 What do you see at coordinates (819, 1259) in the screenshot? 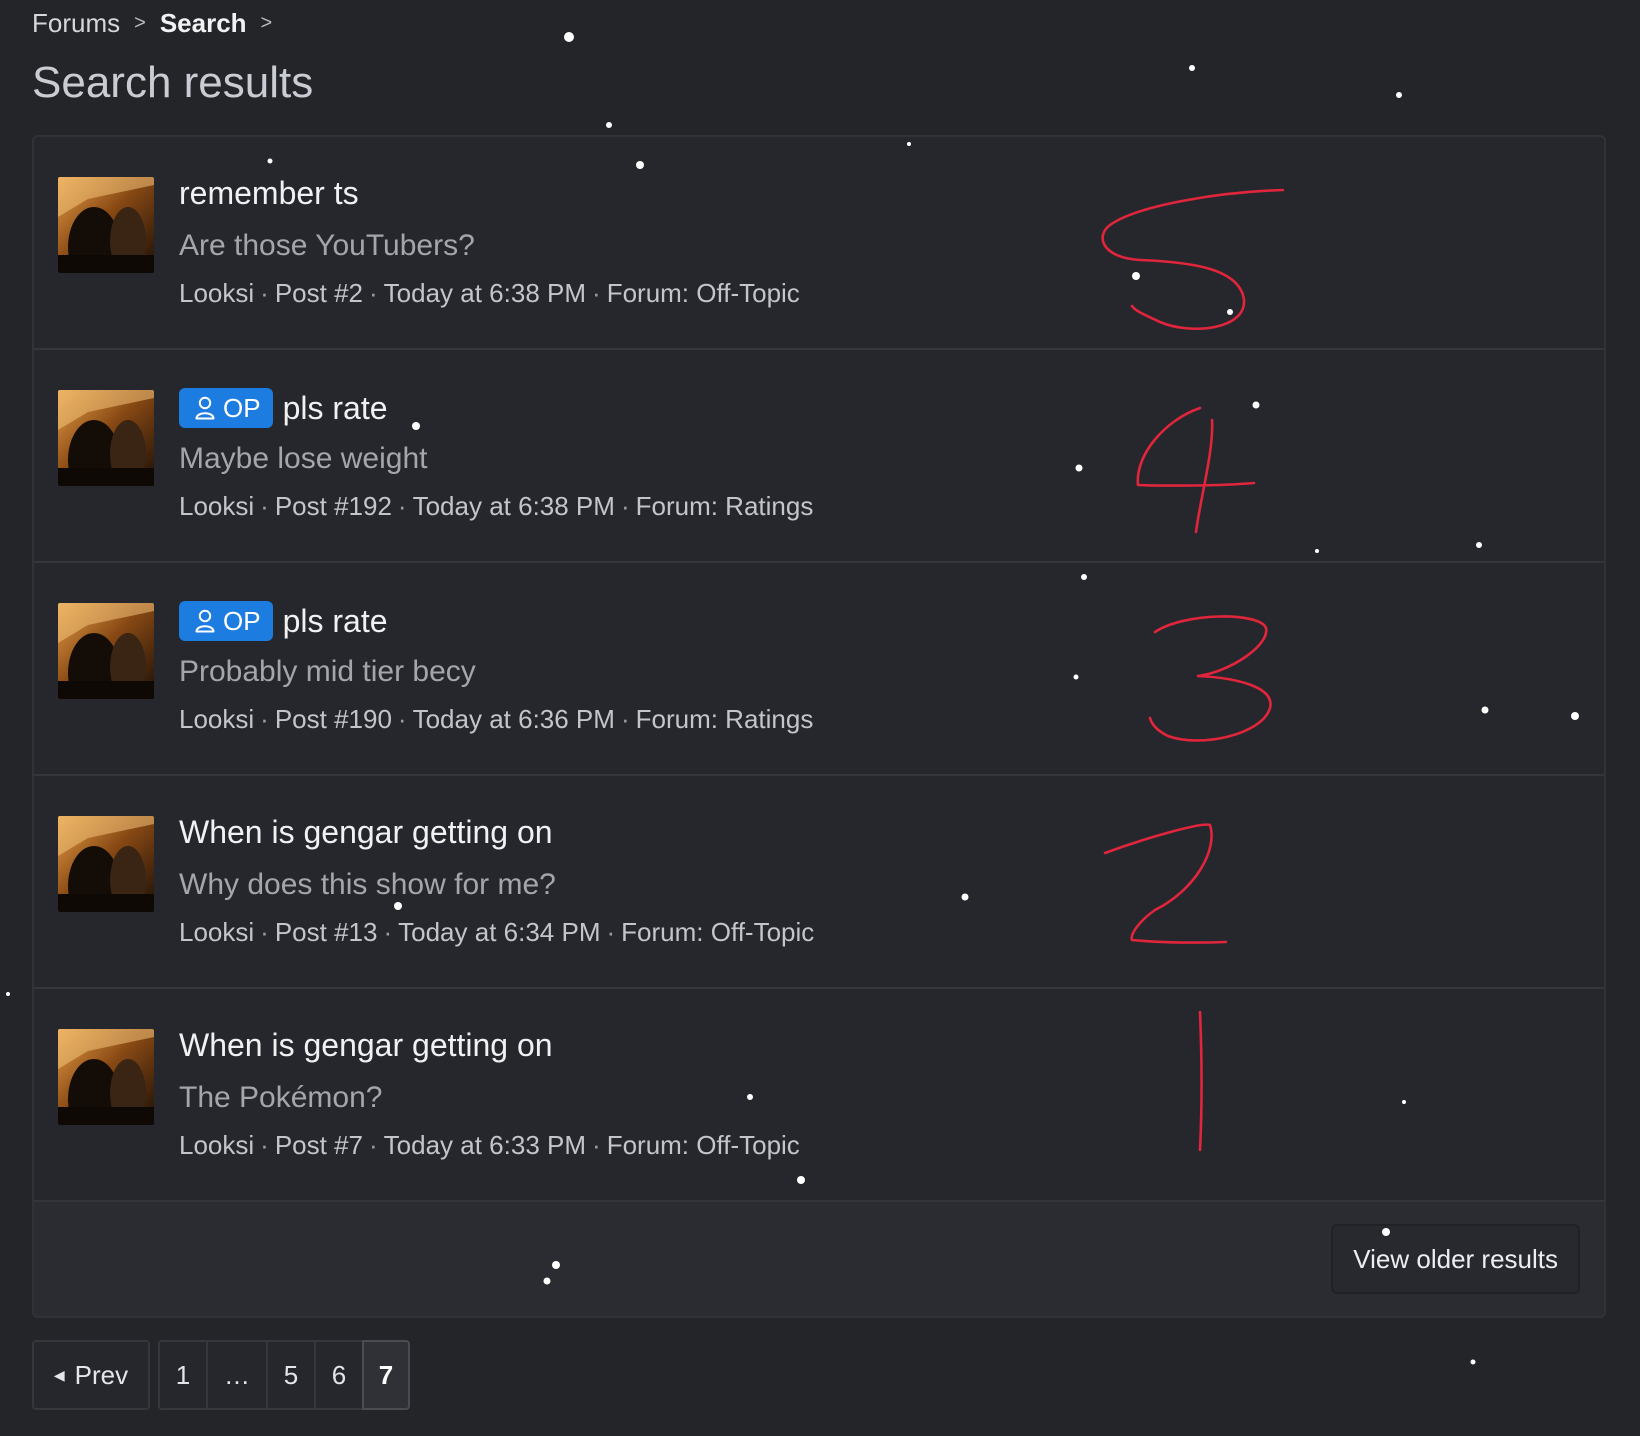
I see `results-footer: View older results` at bounding box center [819, 1259].